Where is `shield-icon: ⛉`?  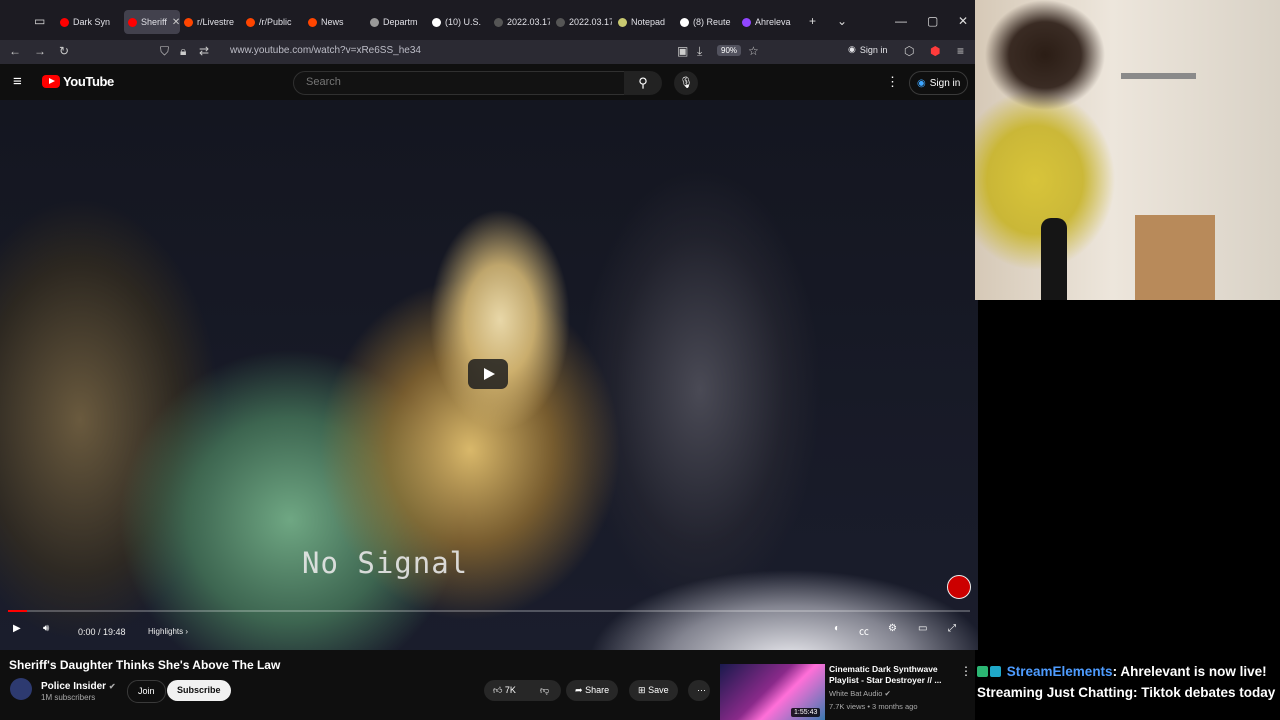
shield-icon: ⛉ is located at coordinates (164, 51).